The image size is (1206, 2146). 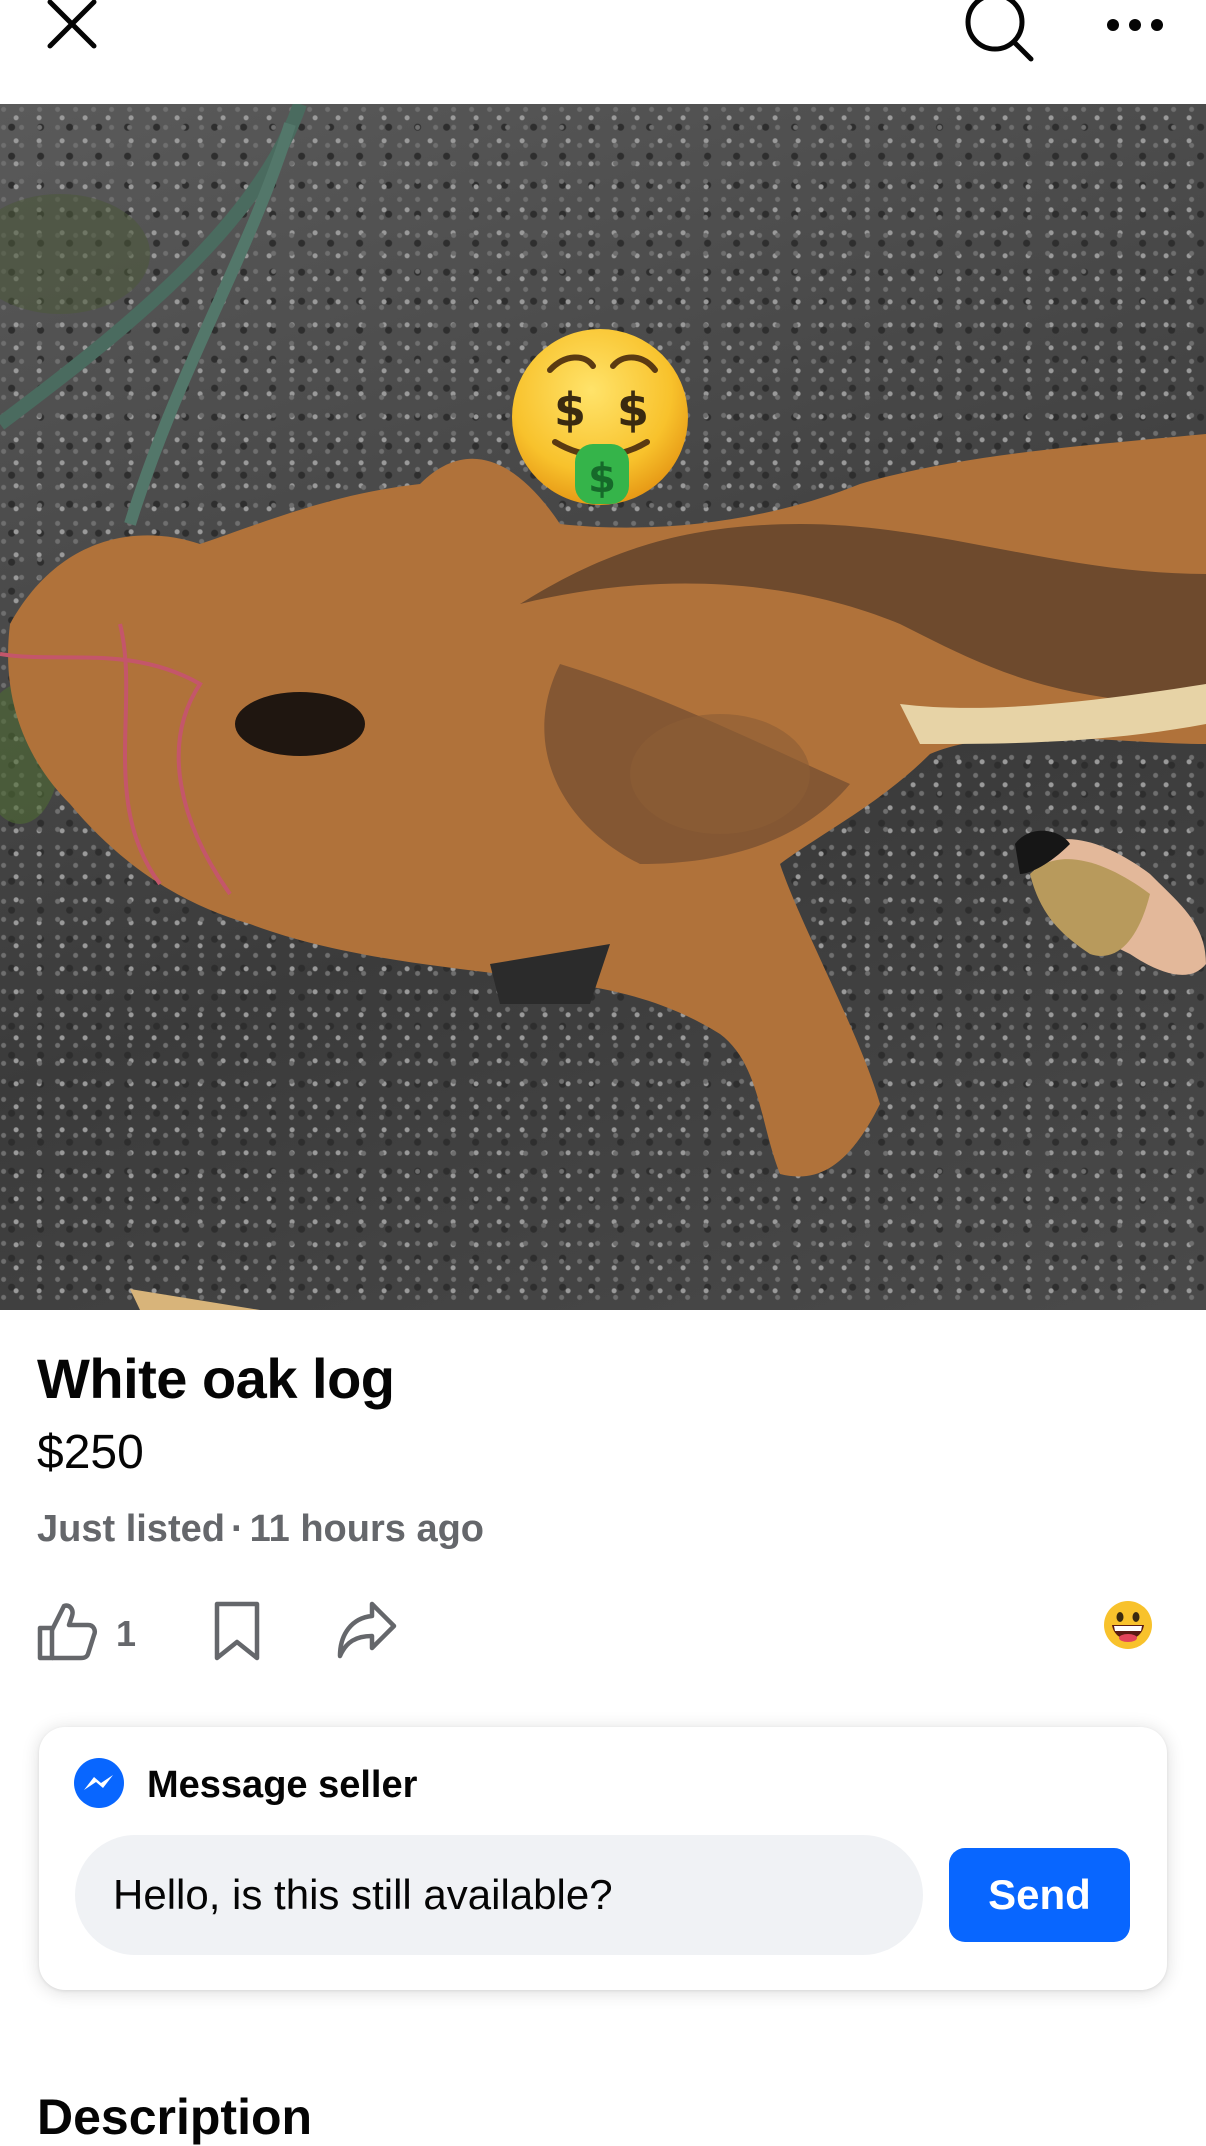 I want to click on listing-meta: Just listed · 11 hours ago, so click(x=260, y=1529).